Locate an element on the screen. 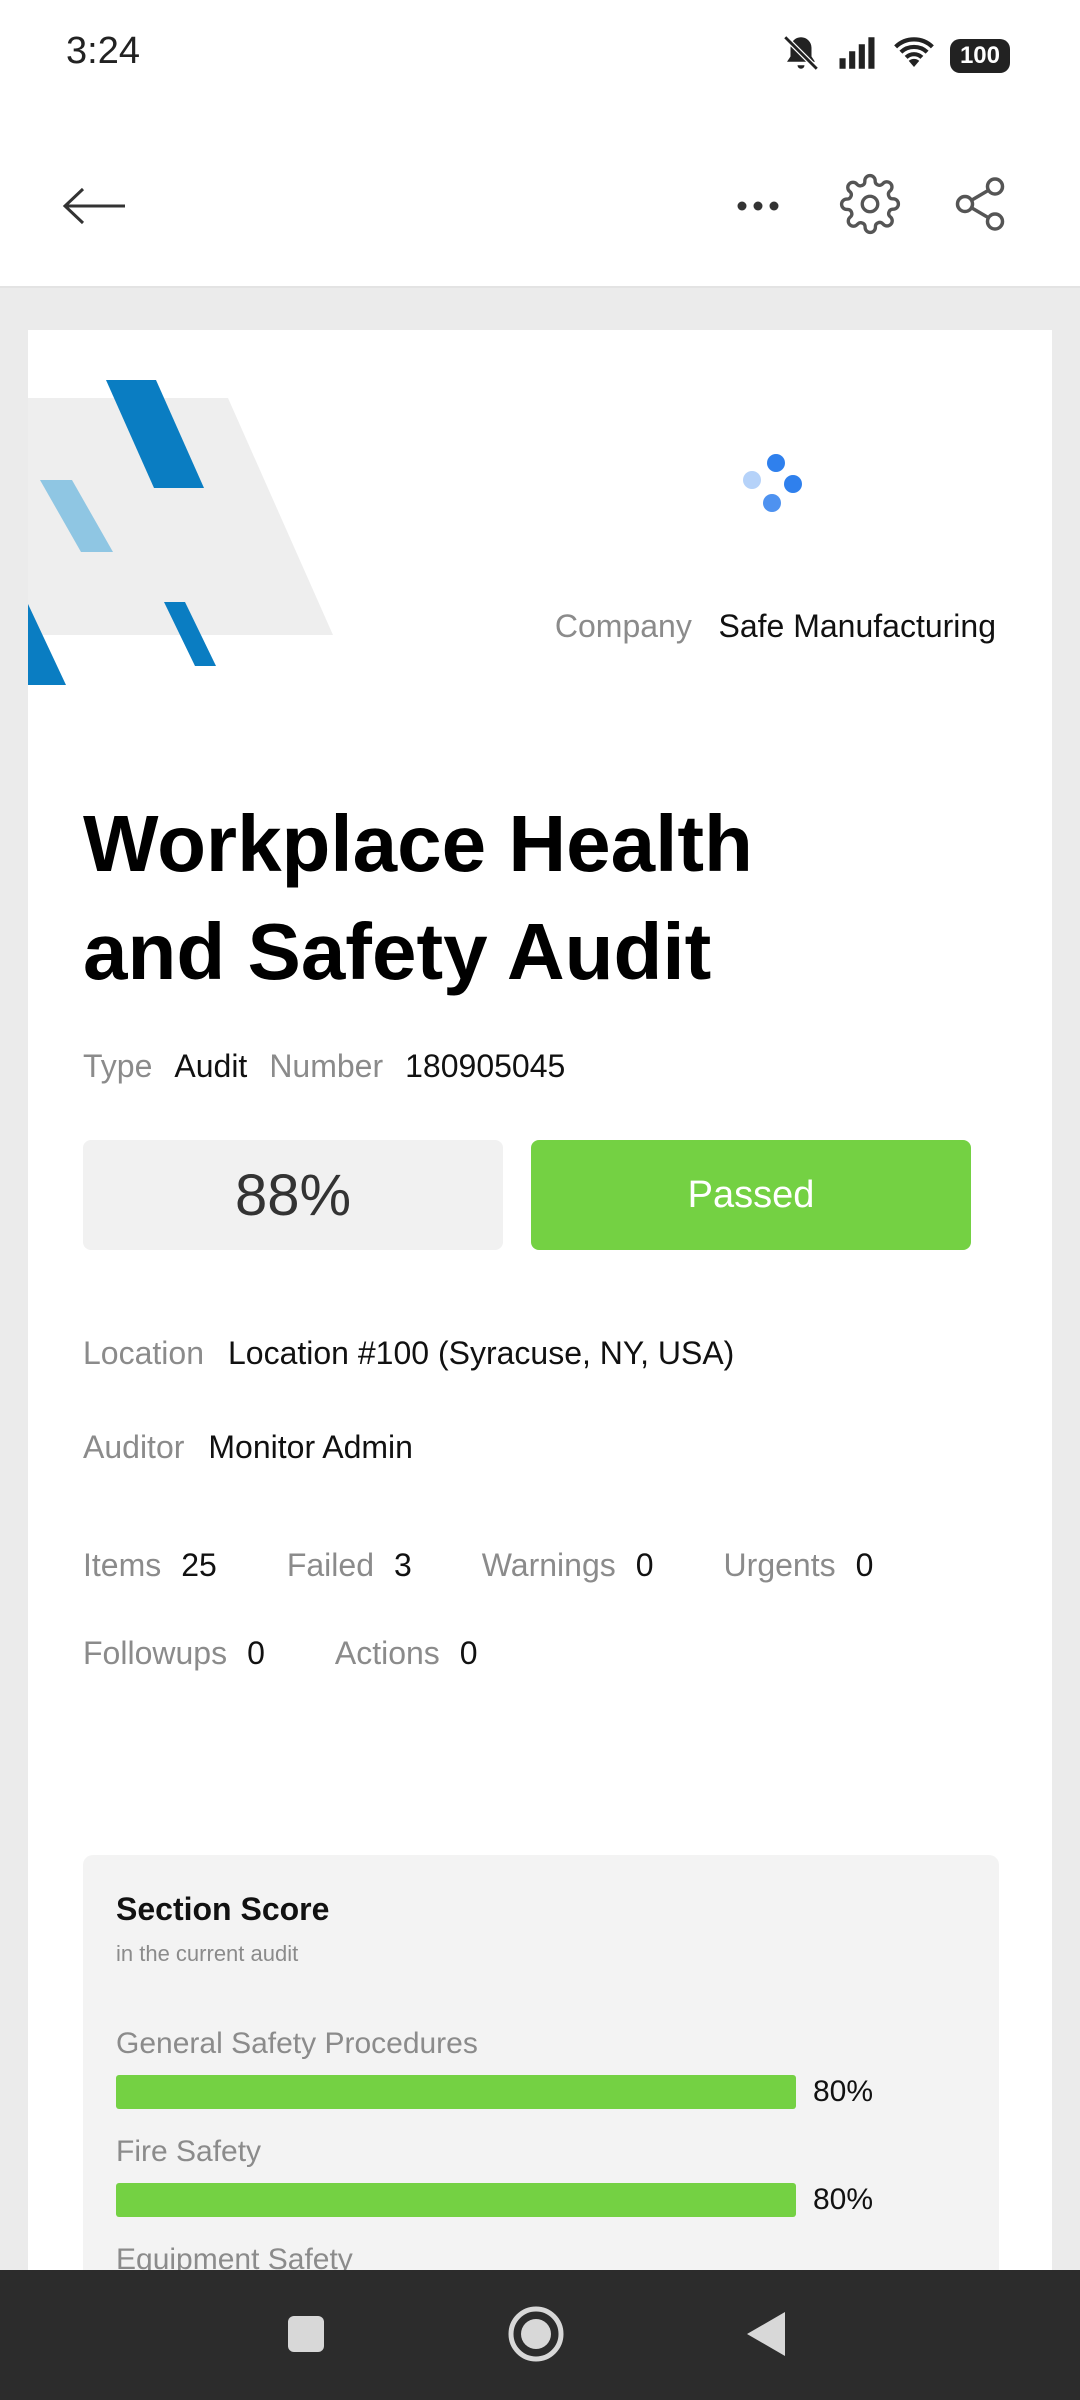  home-button is located at coordinates (536, 2336).